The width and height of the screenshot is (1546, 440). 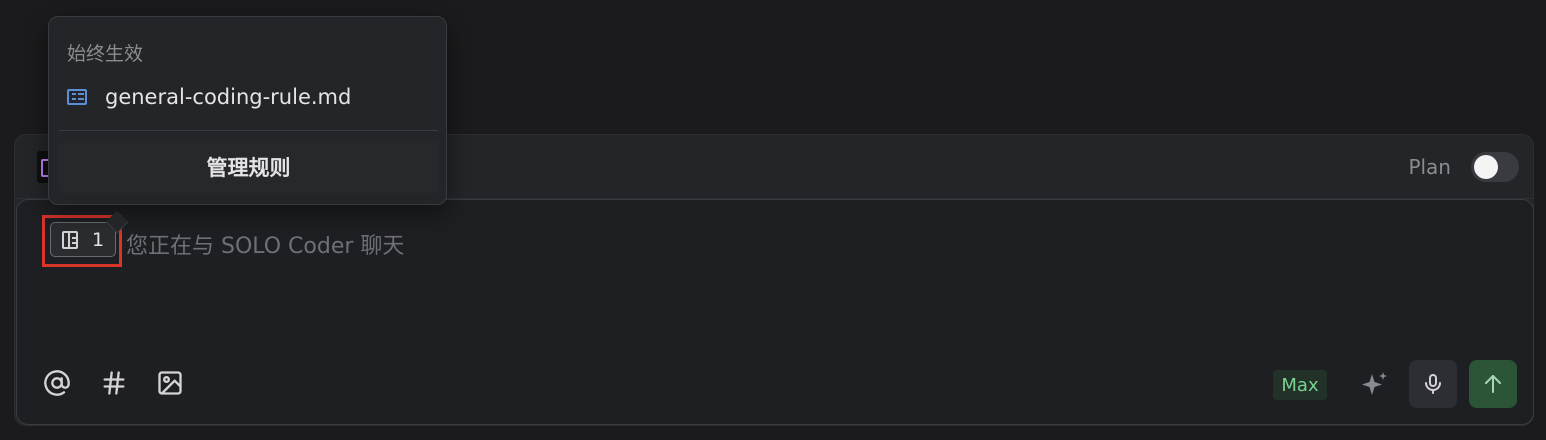 What do you see at coordinates (265, 244) in the screenshot?
I see `chat-input-placeholder: 您正在与 SOLO Coder 聊天` at bounding box center [265, 244].